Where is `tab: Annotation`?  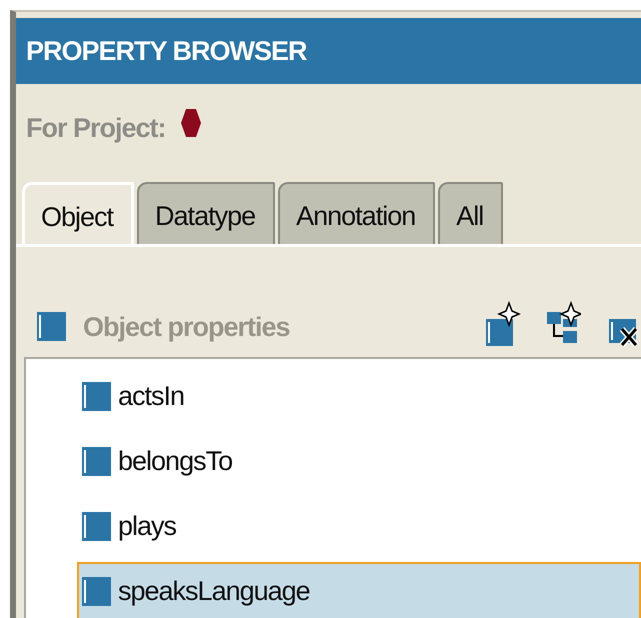 tab: Annotation is located at coordinates (357, 213).